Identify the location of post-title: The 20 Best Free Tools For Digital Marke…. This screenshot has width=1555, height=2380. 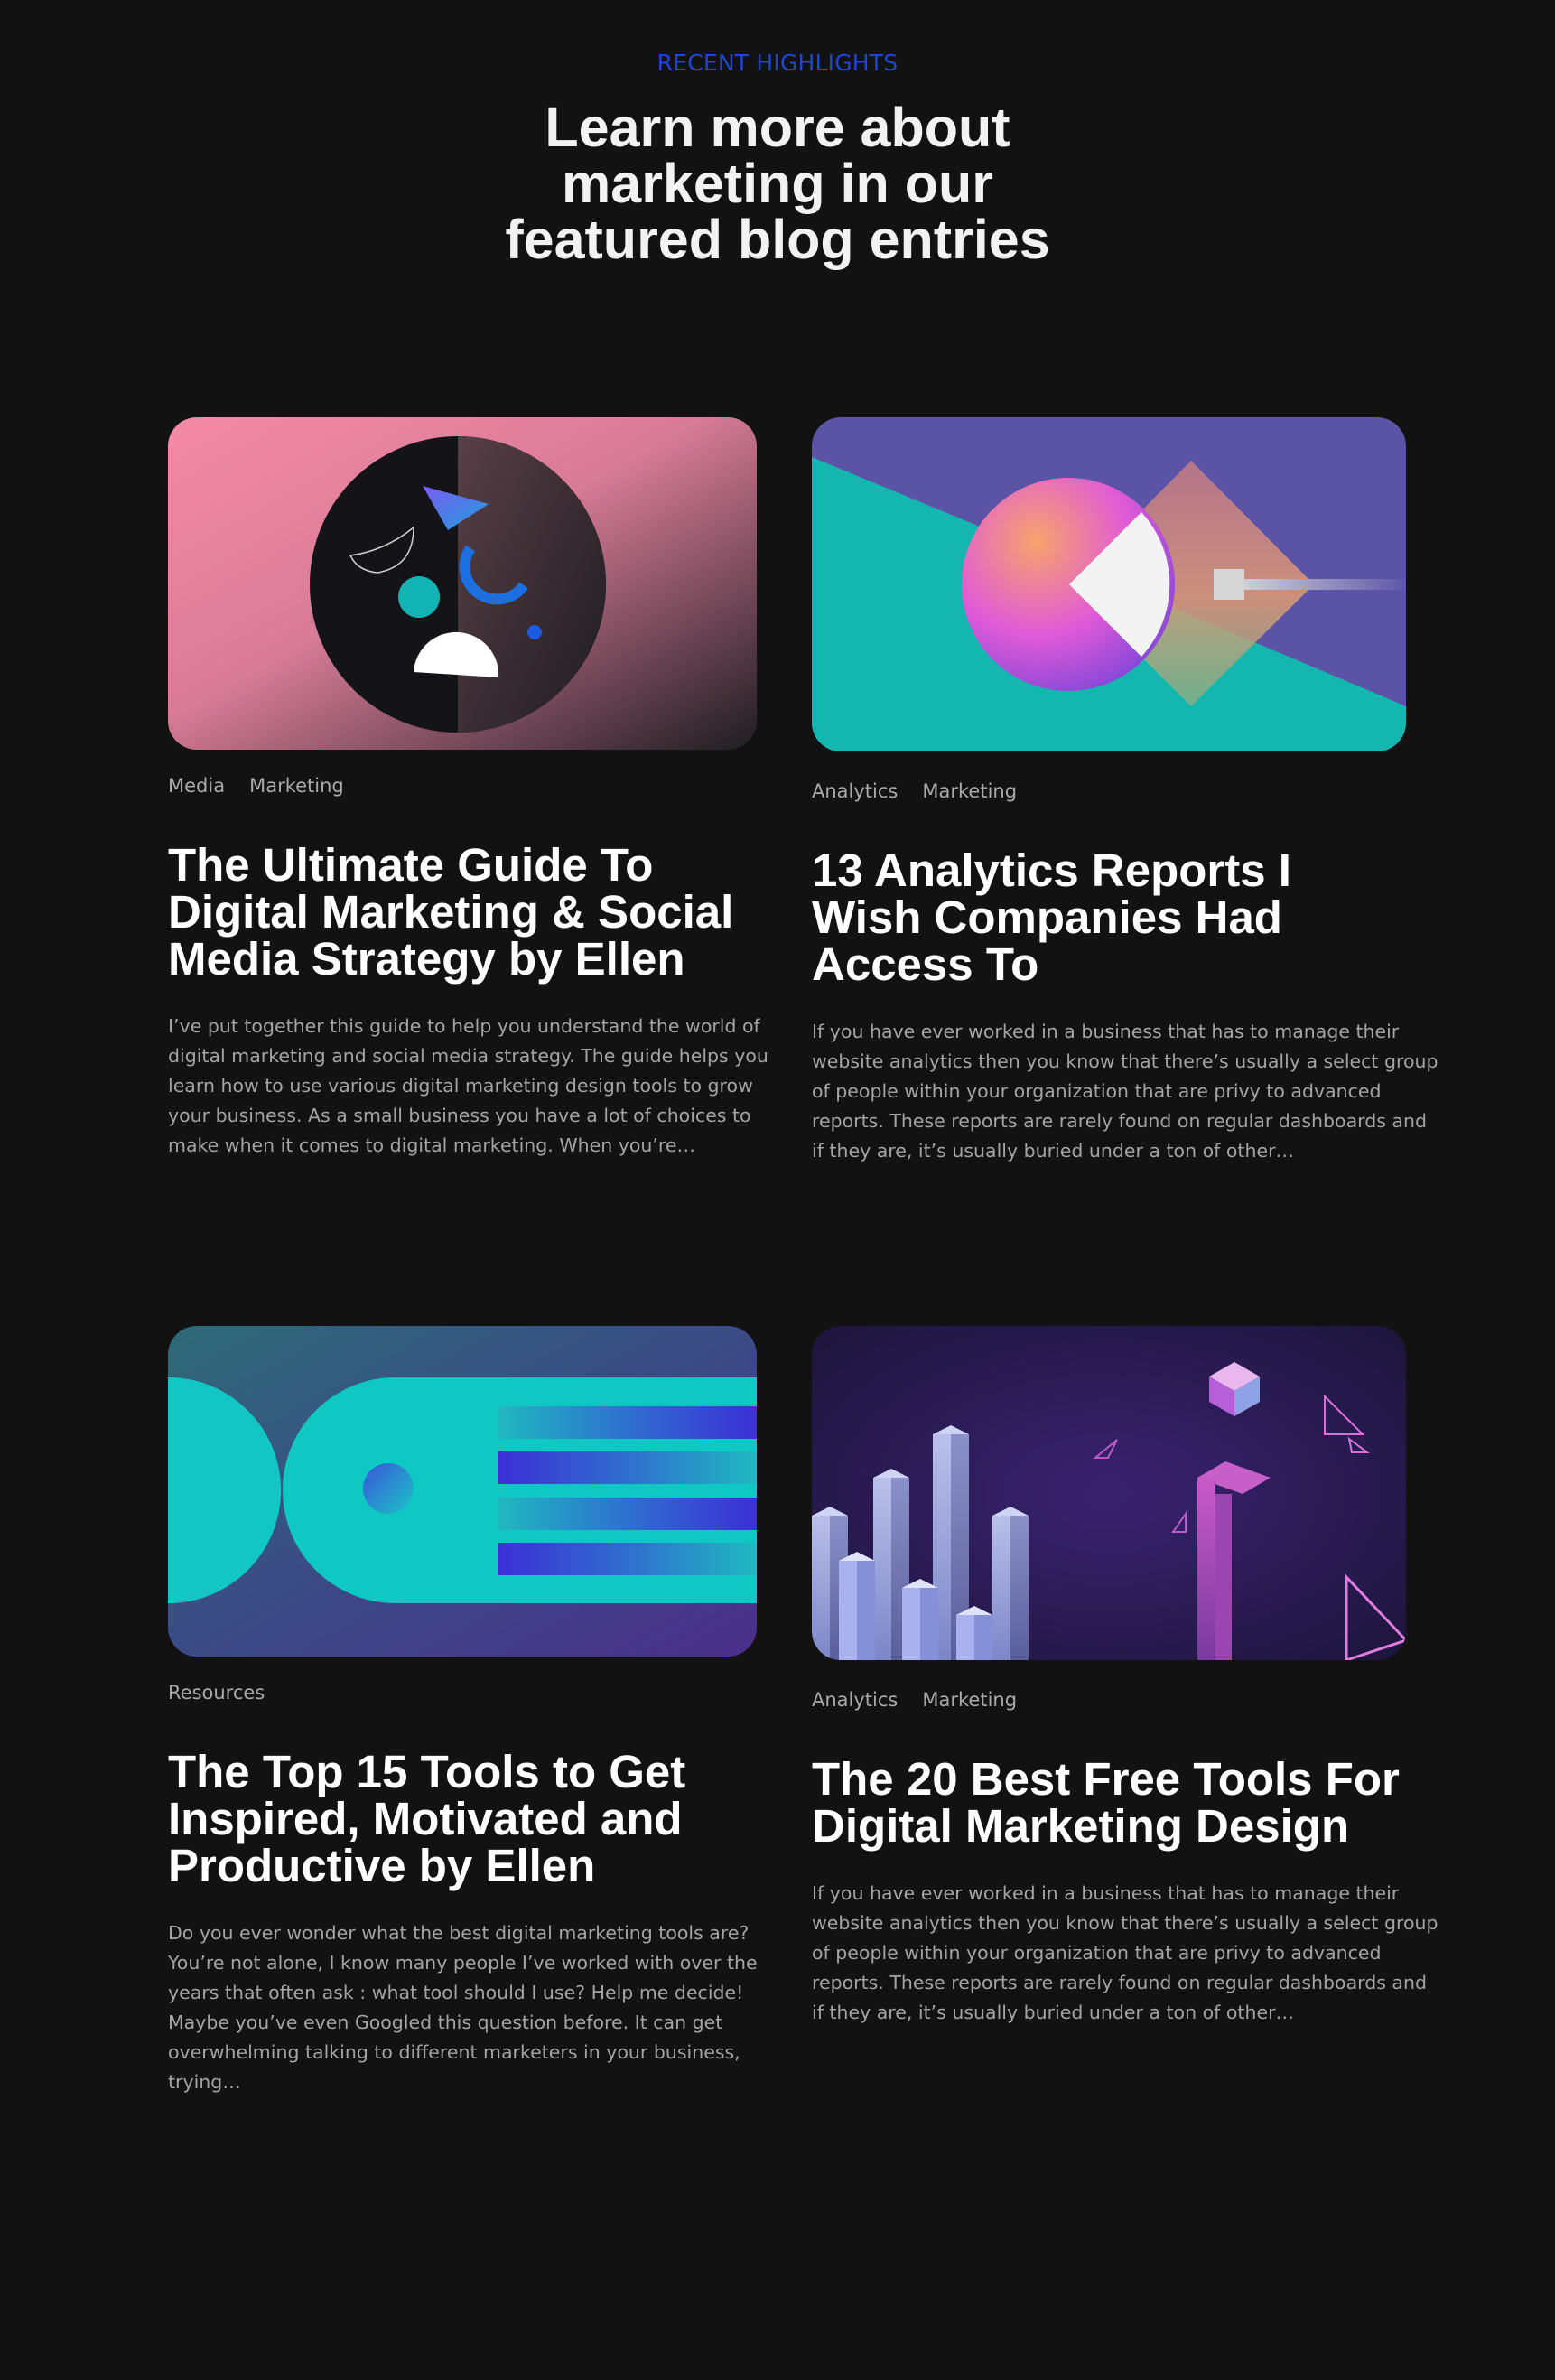
(1109, 1803).